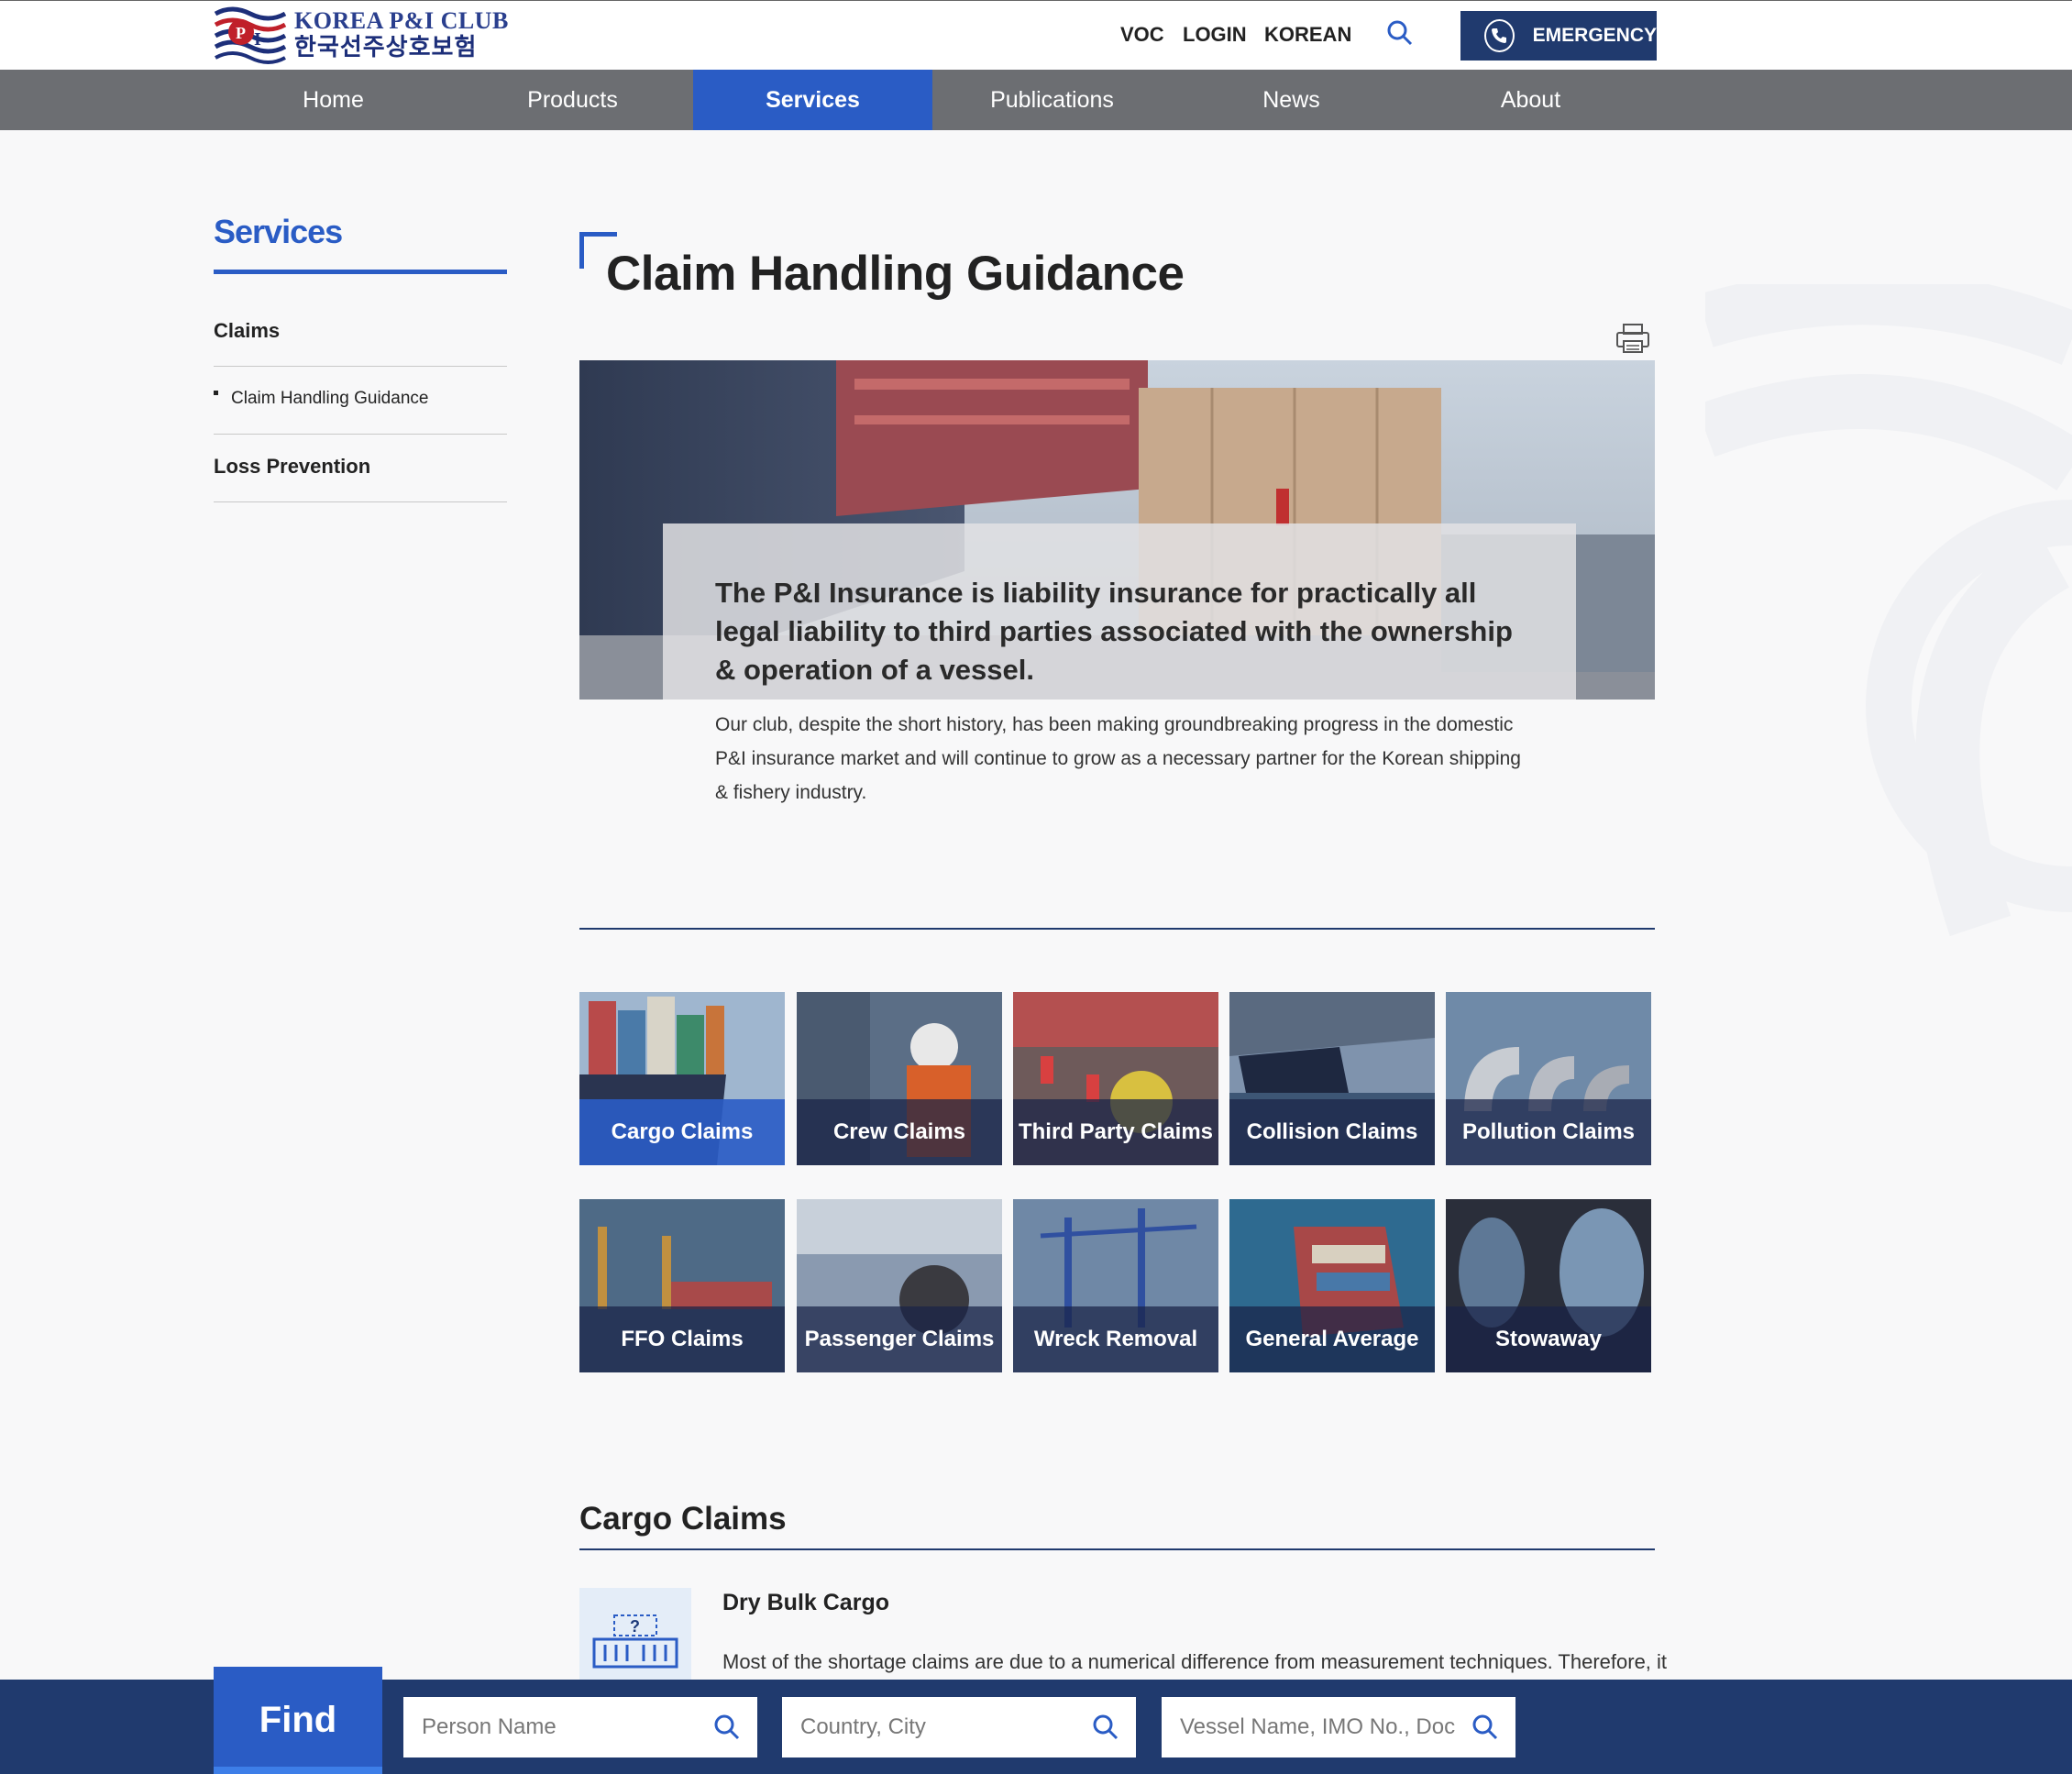 This screenshot has width=2072, height=1774. What do you see at coordinates (1883, 634) in the screenshot?
I see `background-wave-watermark` at bounding box center [1883, 634].